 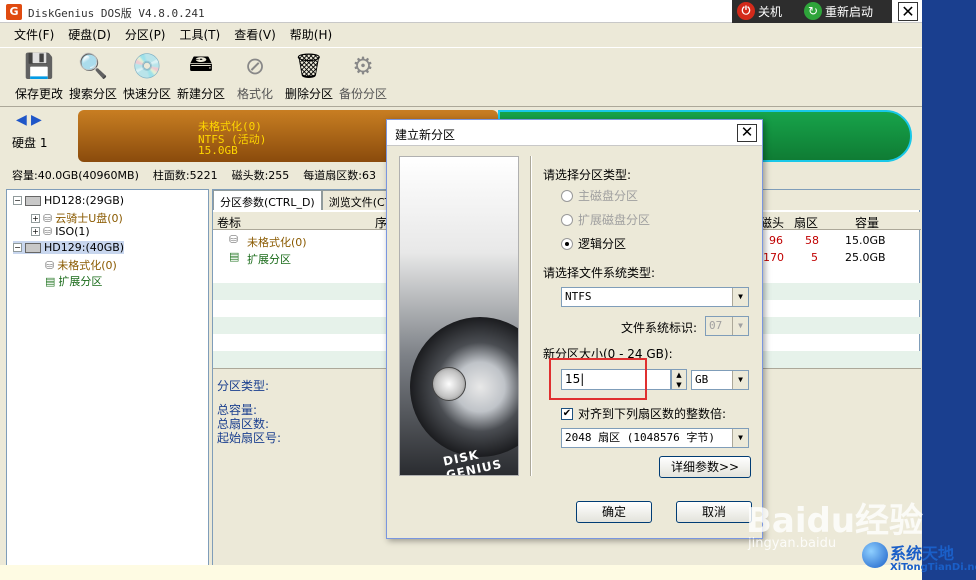 I want to click on shutdown-label: 关机, so click(x=770, y=11).